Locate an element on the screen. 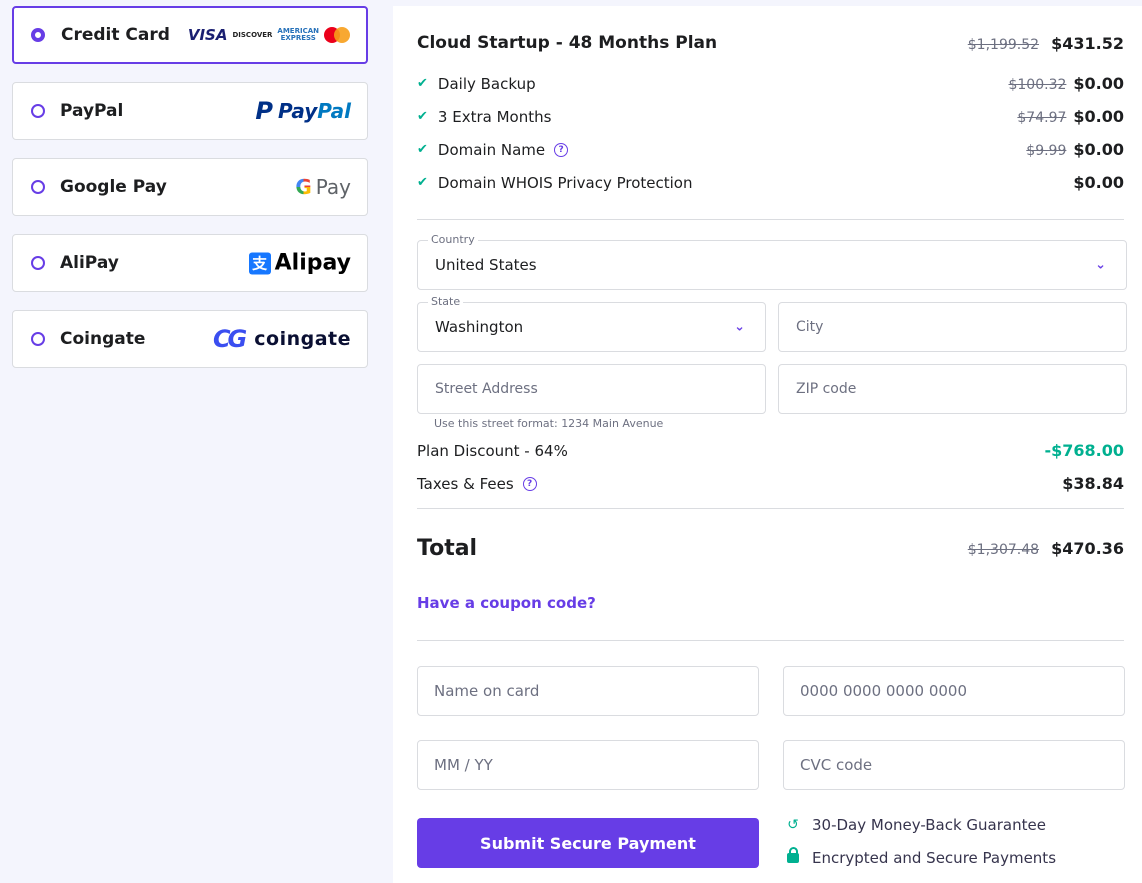  discount-value: -$768.00 is located at coordinates (1084, 450).